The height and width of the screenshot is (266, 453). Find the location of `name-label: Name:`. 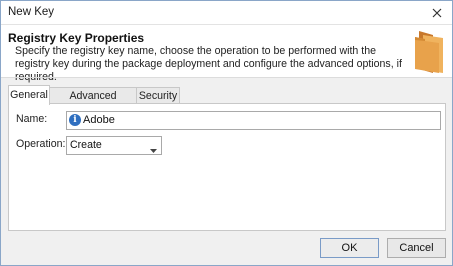

name-label: Name: is located at coordinates (32, 119).